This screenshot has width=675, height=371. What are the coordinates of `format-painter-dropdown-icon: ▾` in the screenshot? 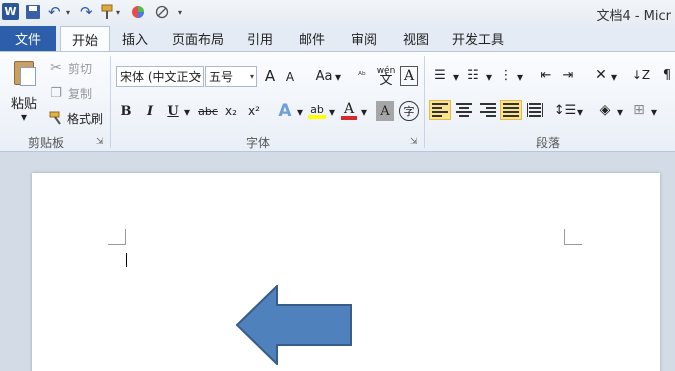 It's located at (118, 12).